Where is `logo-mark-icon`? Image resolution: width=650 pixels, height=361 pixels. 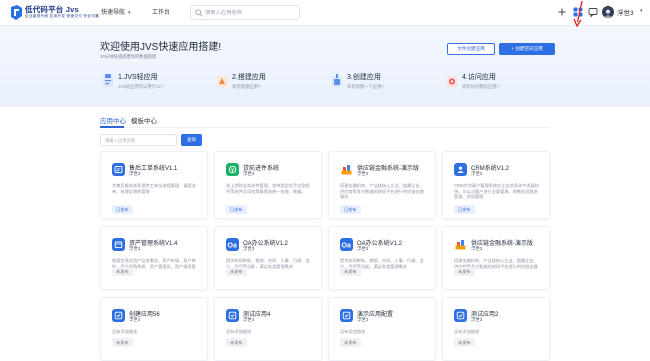 logo-mark-icon is located at coordinates (16, 12).